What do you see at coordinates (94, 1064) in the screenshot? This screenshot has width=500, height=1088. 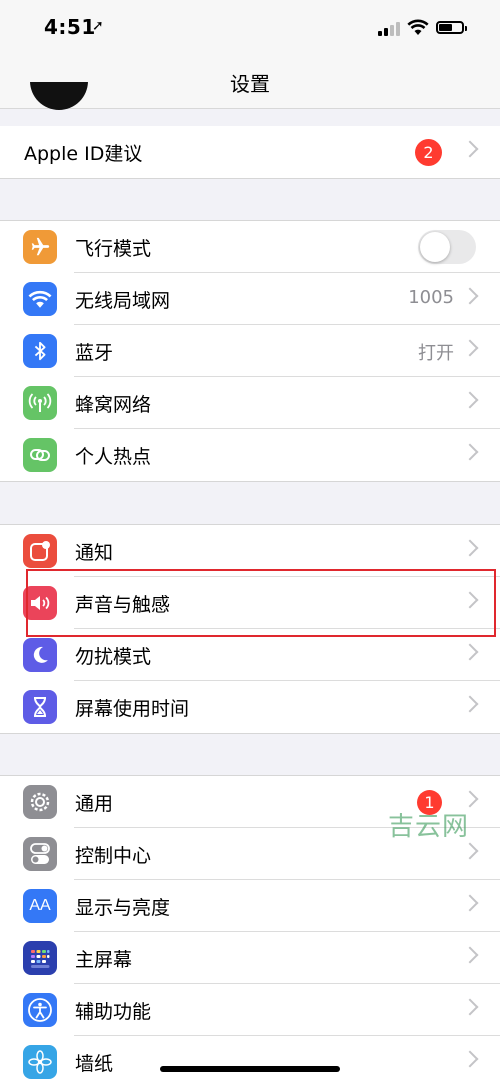 I see `row-label: 墙纸` at bounding box center [94, 1064].